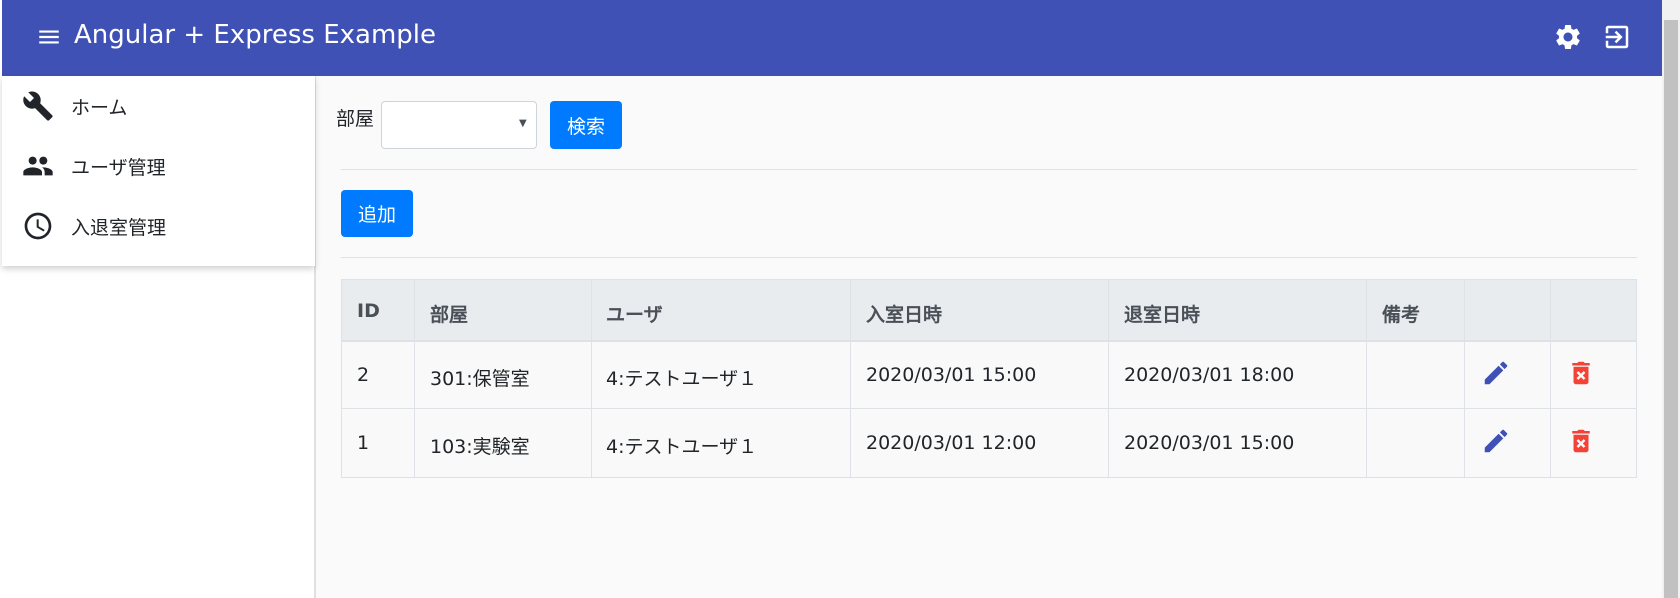 The height and width of the screenshot is (598, 1680). I want to click on cell-entry-time: 2020/03/01 12:00, so click(951, 443).